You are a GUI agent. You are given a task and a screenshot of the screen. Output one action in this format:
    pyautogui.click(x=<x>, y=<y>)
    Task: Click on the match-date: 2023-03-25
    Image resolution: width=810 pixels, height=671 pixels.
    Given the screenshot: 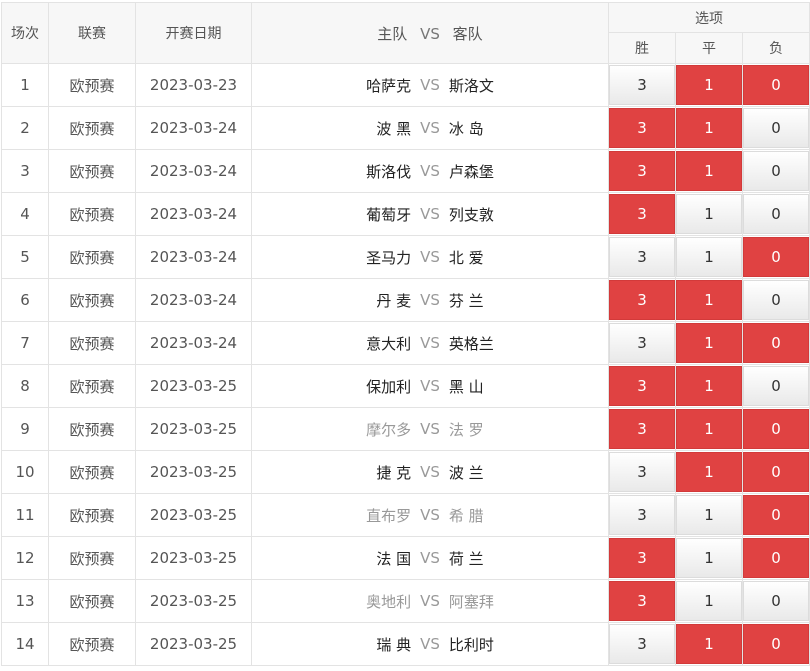 What is the action you would take?
    pyautogui.click(x=193, y=515)
    